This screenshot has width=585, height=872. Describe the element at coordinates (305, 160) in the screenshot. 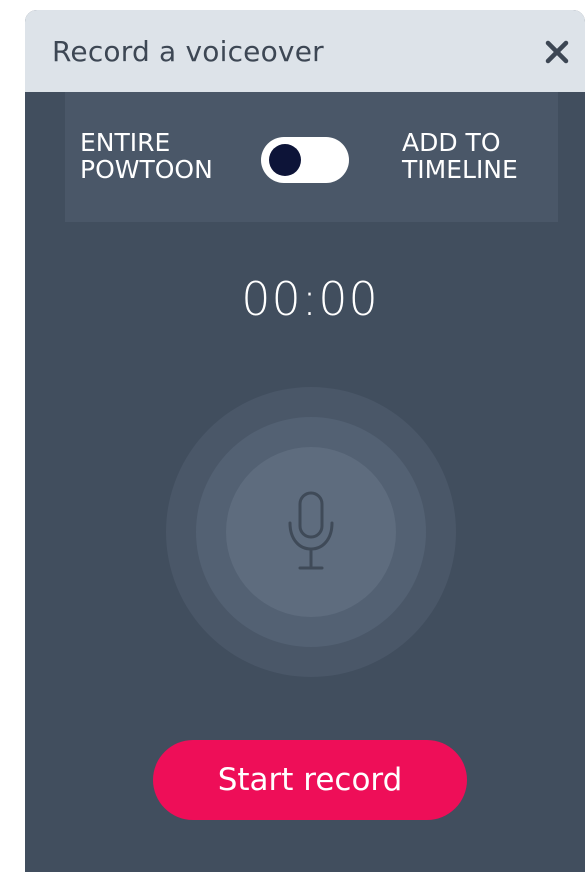

I see `record-mode-toggle` at that location.